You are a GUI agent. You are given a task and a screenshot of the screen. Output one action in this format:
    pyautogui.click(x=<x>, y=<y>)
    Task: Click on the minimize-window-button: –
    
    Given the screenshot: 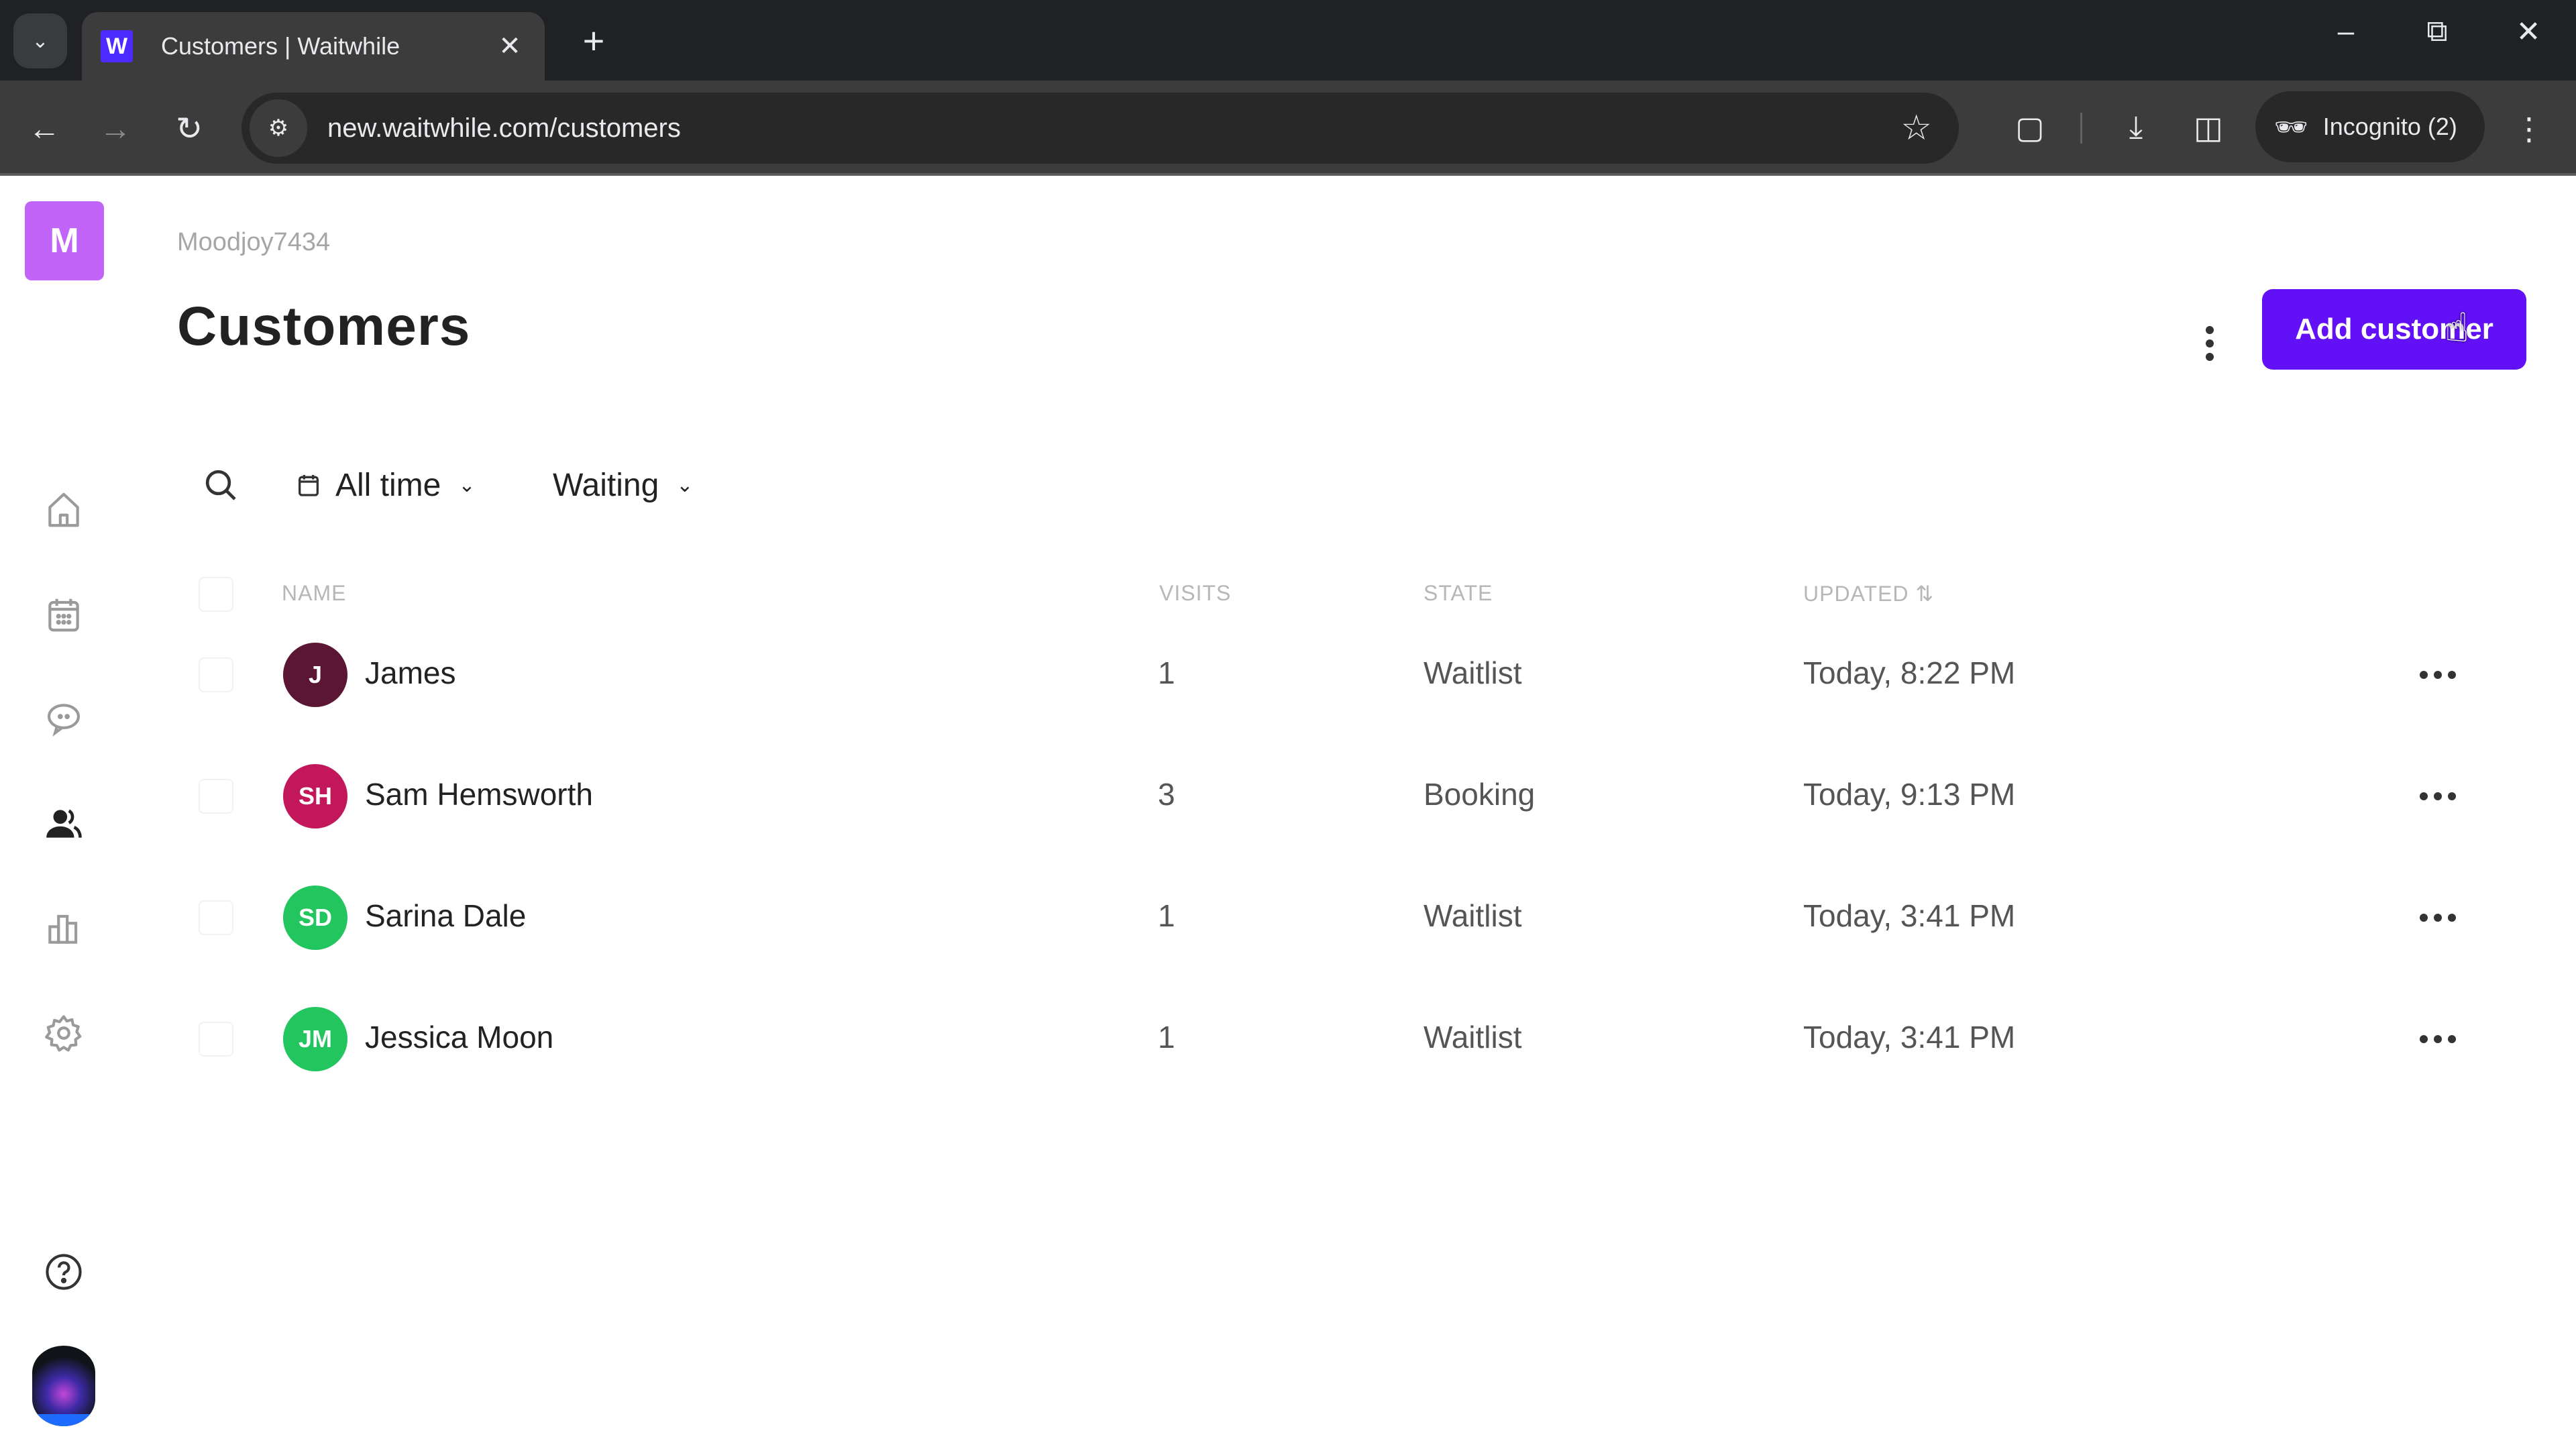 What is the action you would take?
    pyautogui.click(x=2346, y=31)
    